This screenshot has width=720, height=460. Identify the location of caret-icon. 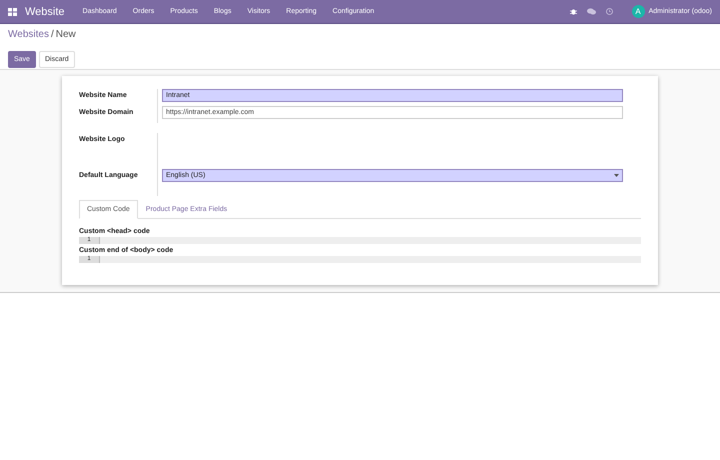
(616, 175).